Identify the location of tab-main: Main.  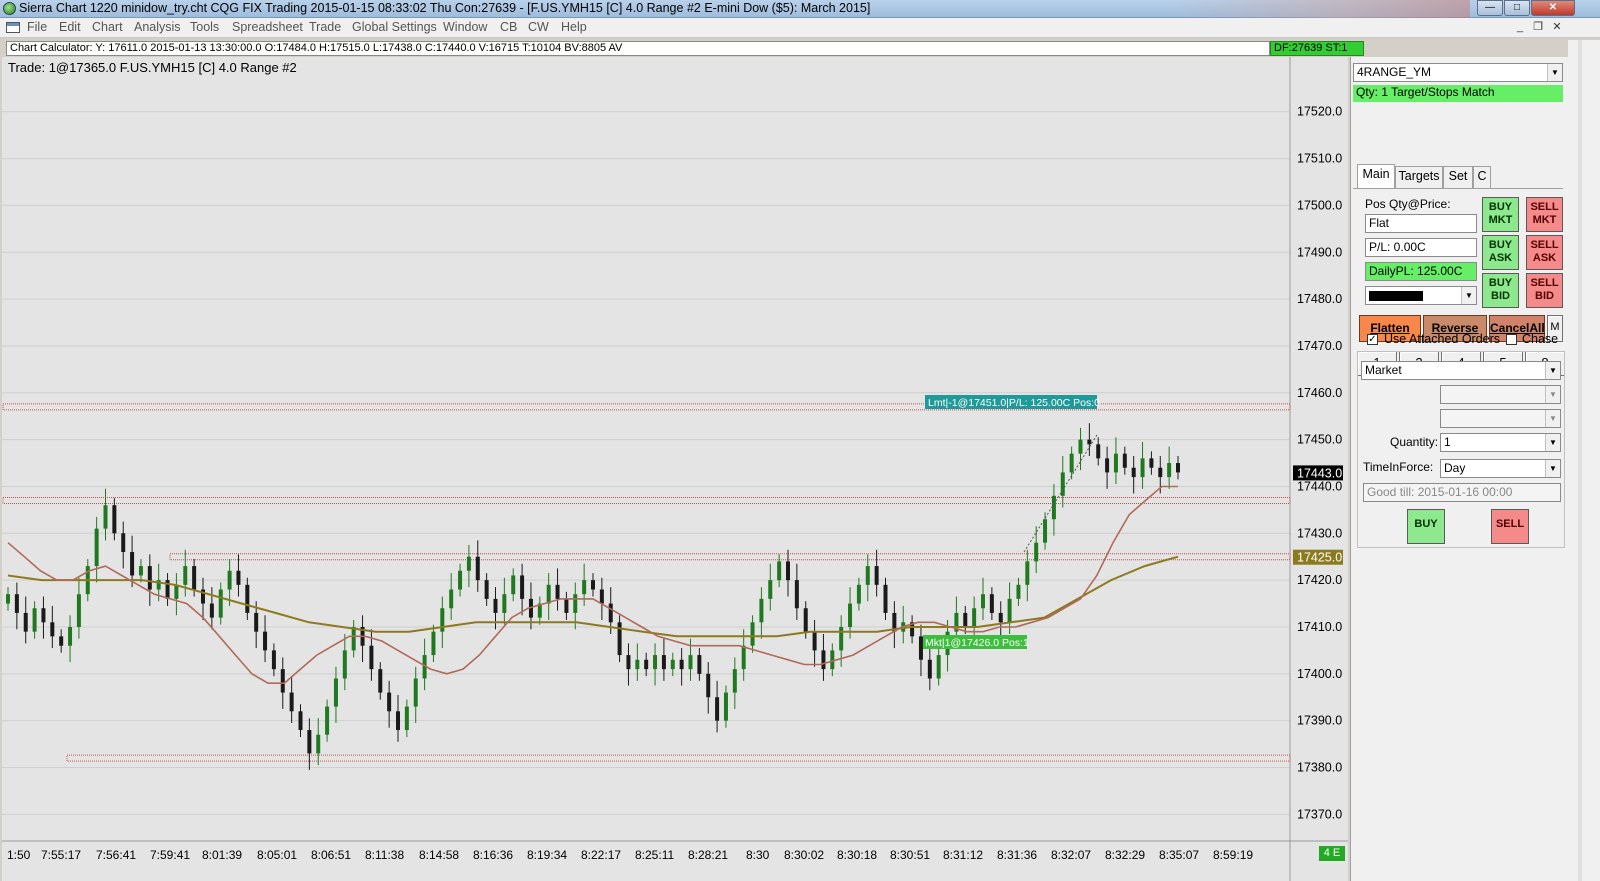
(1376, 176).